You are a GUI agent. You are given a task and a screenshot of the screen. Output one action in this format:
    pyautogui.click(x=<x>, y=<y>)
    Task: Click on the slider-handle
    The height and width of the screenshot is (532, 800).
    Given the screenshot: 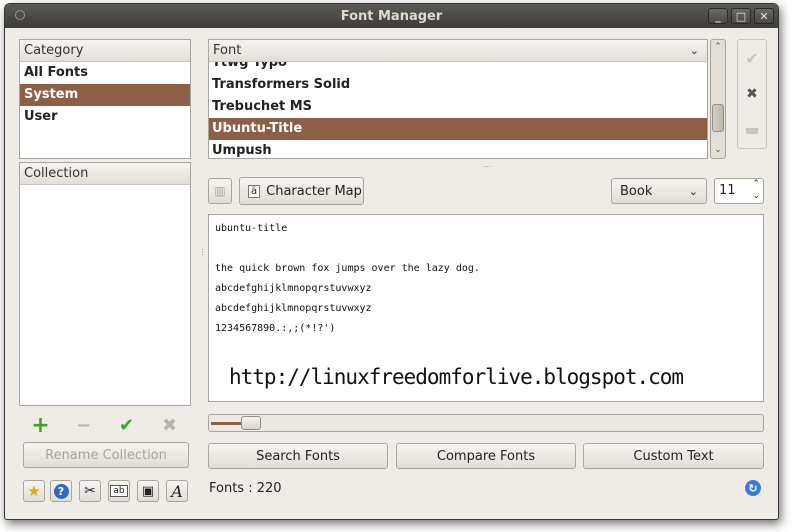 What is the action you would take?
    pyautogui.click(x=251, y=423)
    